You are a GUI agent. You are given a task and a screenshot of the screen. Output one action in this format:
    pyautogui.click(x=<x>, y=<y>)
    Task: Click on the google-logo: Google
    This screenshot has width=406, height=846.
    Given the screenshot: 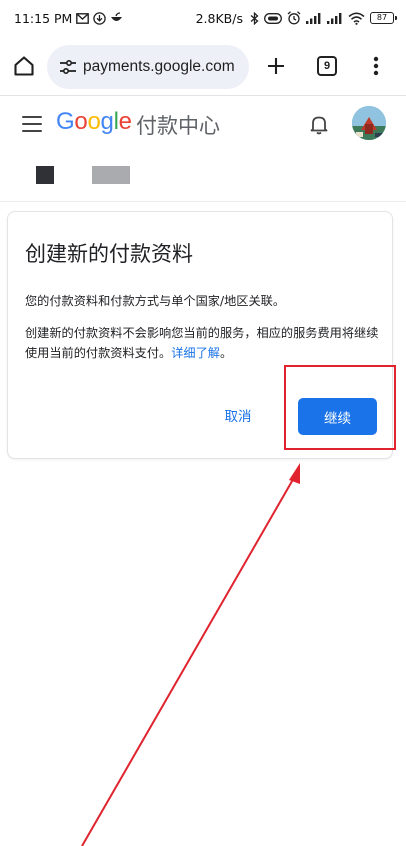 What is the action you would take?
    pyautogui.click(x=94, y=122)
    